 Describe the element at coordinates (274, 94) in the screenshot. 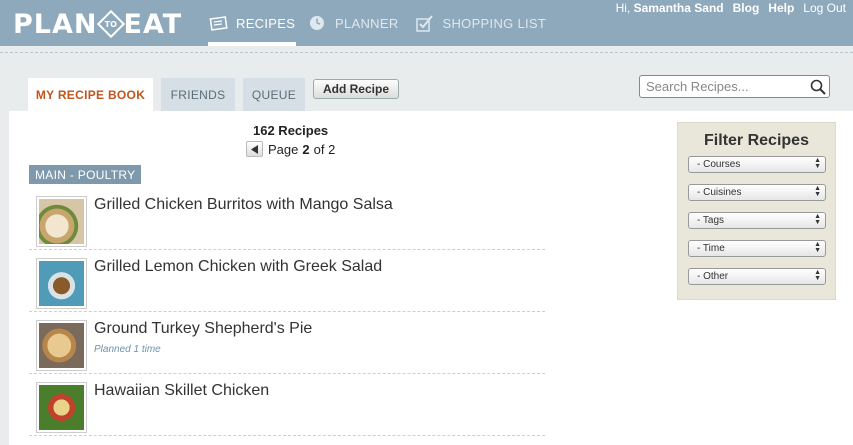

I see `tab-queue: QUEUE` at that location.